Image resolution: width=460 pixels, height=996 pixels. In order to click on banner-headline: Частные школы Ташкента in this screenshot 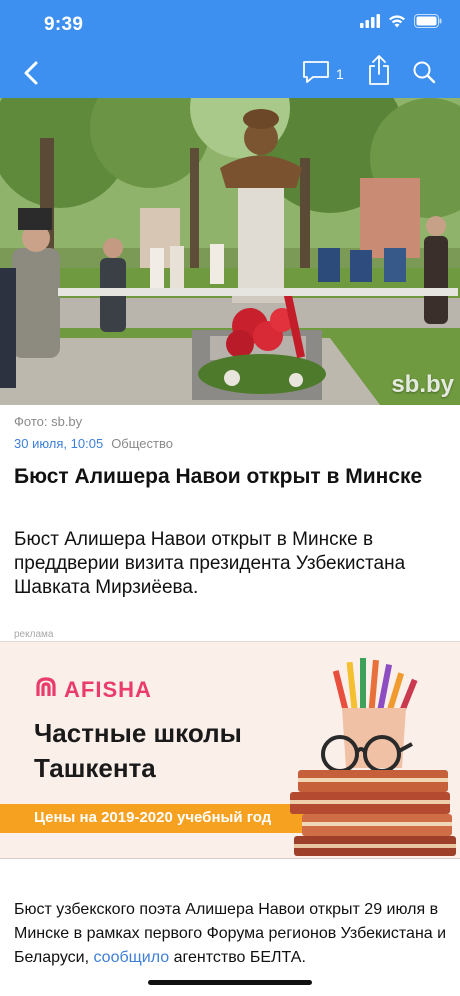, I will do `click(138, 750)`.